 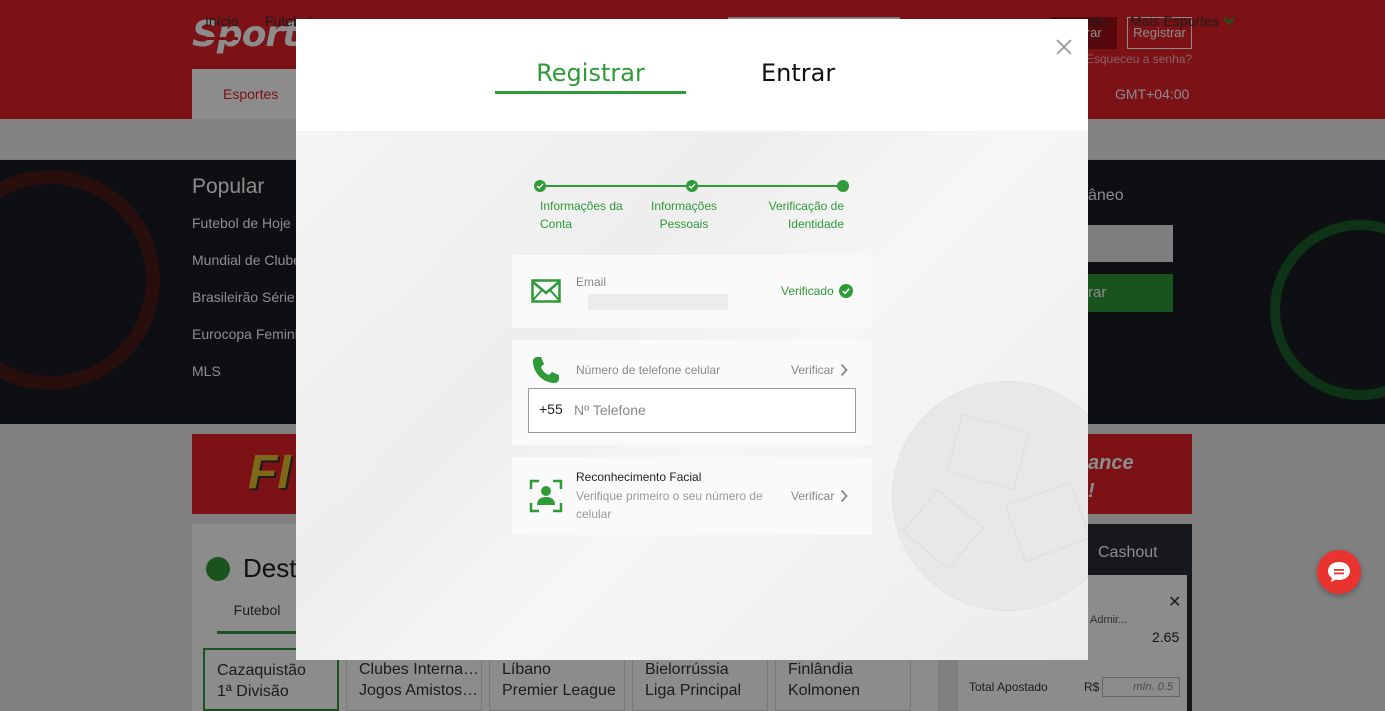 What do you see at coordinates (813, 370) in the screenshot?
I see `phone-verify-label: Verificar` at bounding box center [813, 370].